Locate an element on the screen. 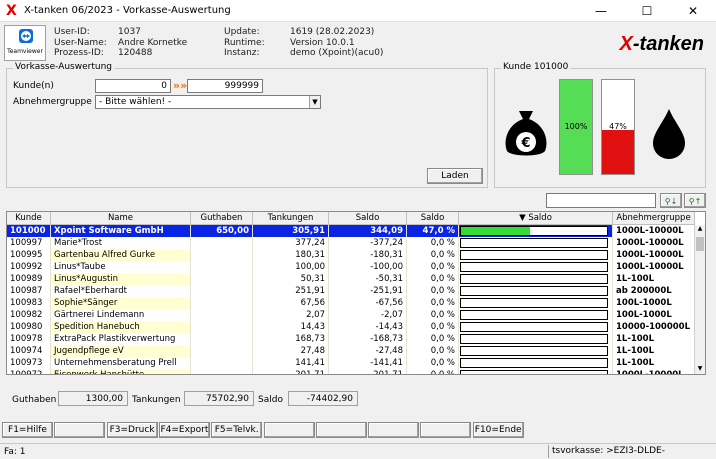 The image size is (716, 459). f2-button is located at coordinates (80, 430).